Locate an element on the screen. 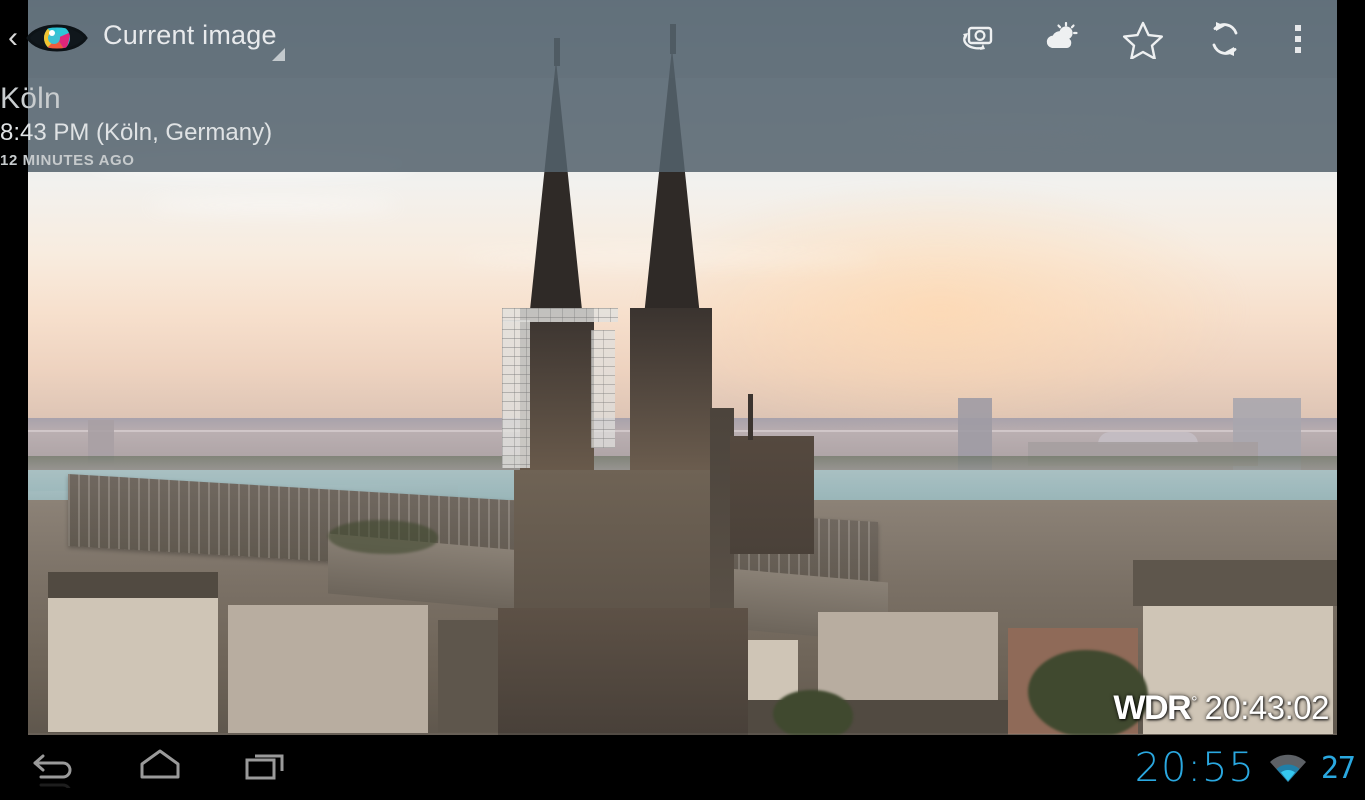  tree is located at coordinates (1088, 692).